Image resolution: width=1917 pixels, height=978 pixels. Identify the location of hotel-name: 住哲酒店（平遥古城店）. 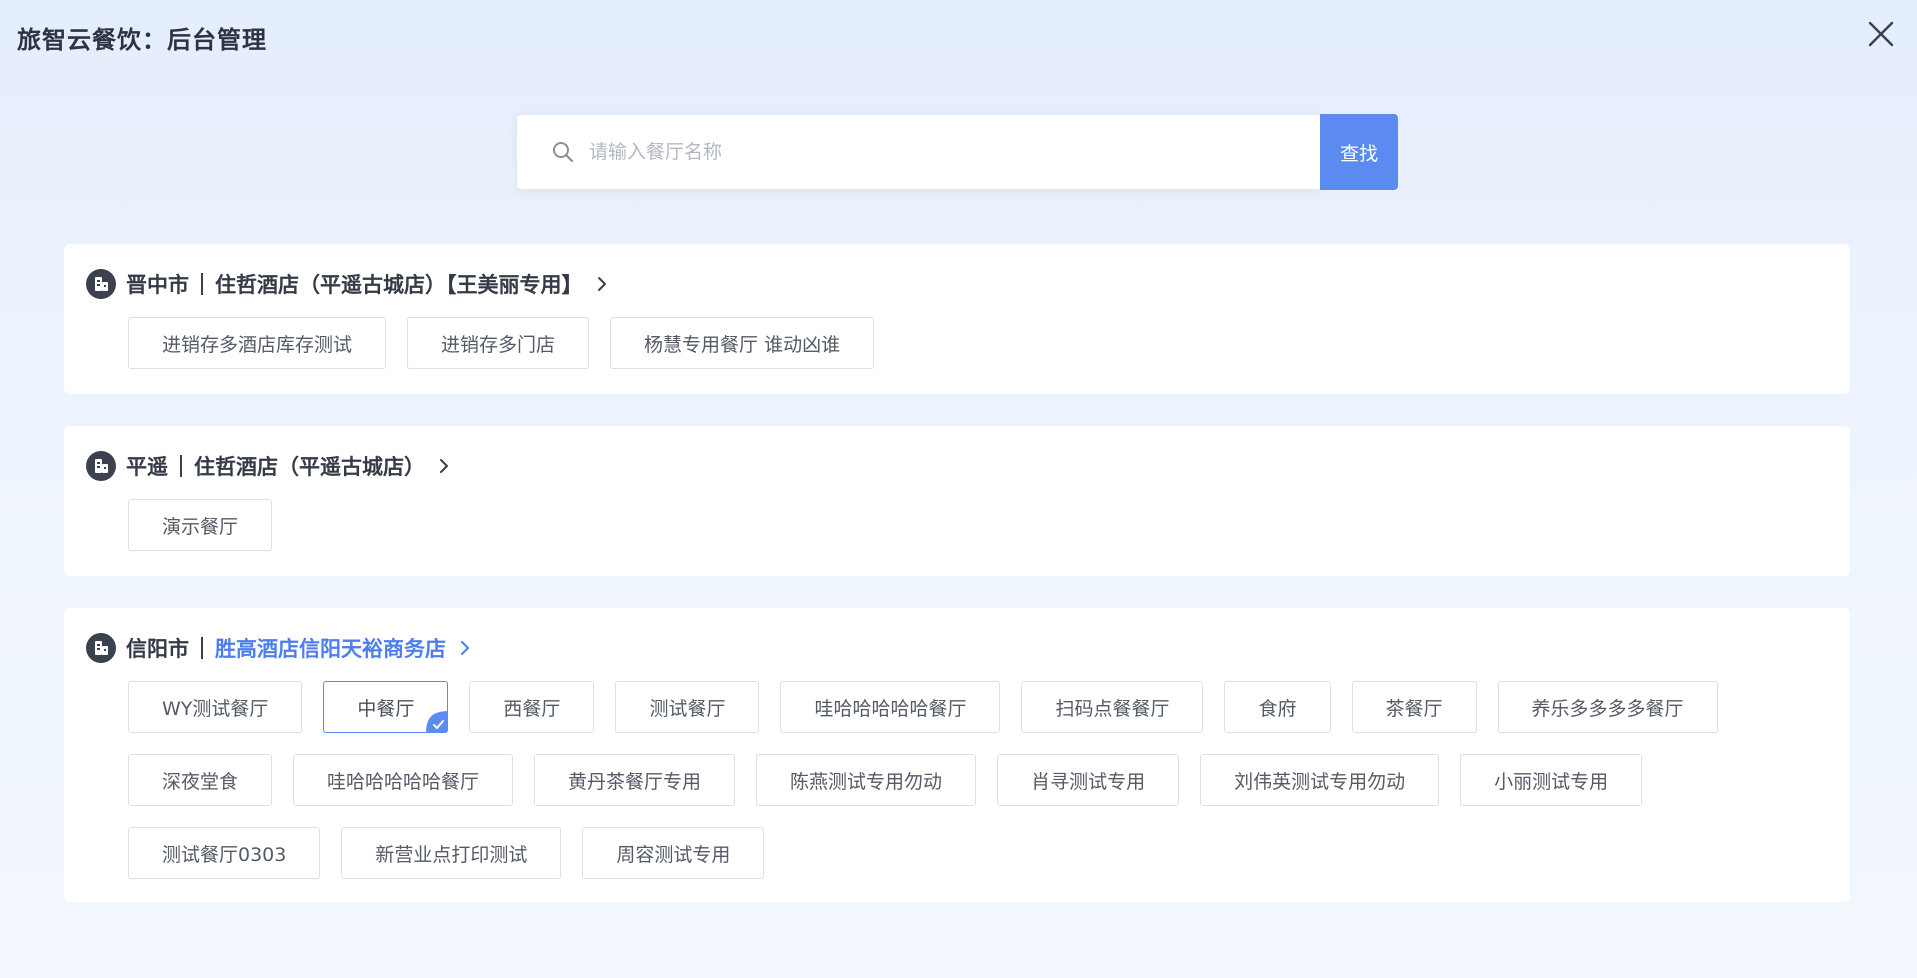
(309, 466).